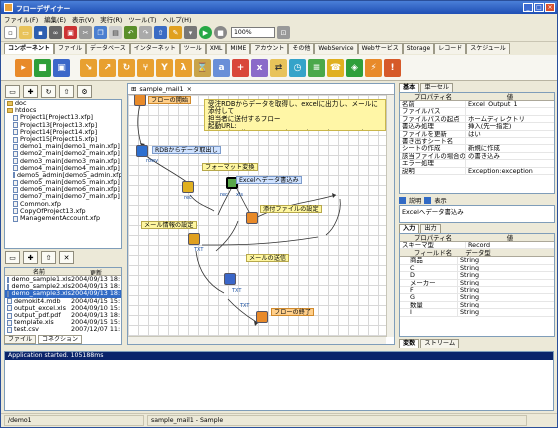  What do you see at coordinates (291, 209) in the screenshot?
I see `node-attach-setting: 添付ファイルの設定` at bounding box center [291, 209].